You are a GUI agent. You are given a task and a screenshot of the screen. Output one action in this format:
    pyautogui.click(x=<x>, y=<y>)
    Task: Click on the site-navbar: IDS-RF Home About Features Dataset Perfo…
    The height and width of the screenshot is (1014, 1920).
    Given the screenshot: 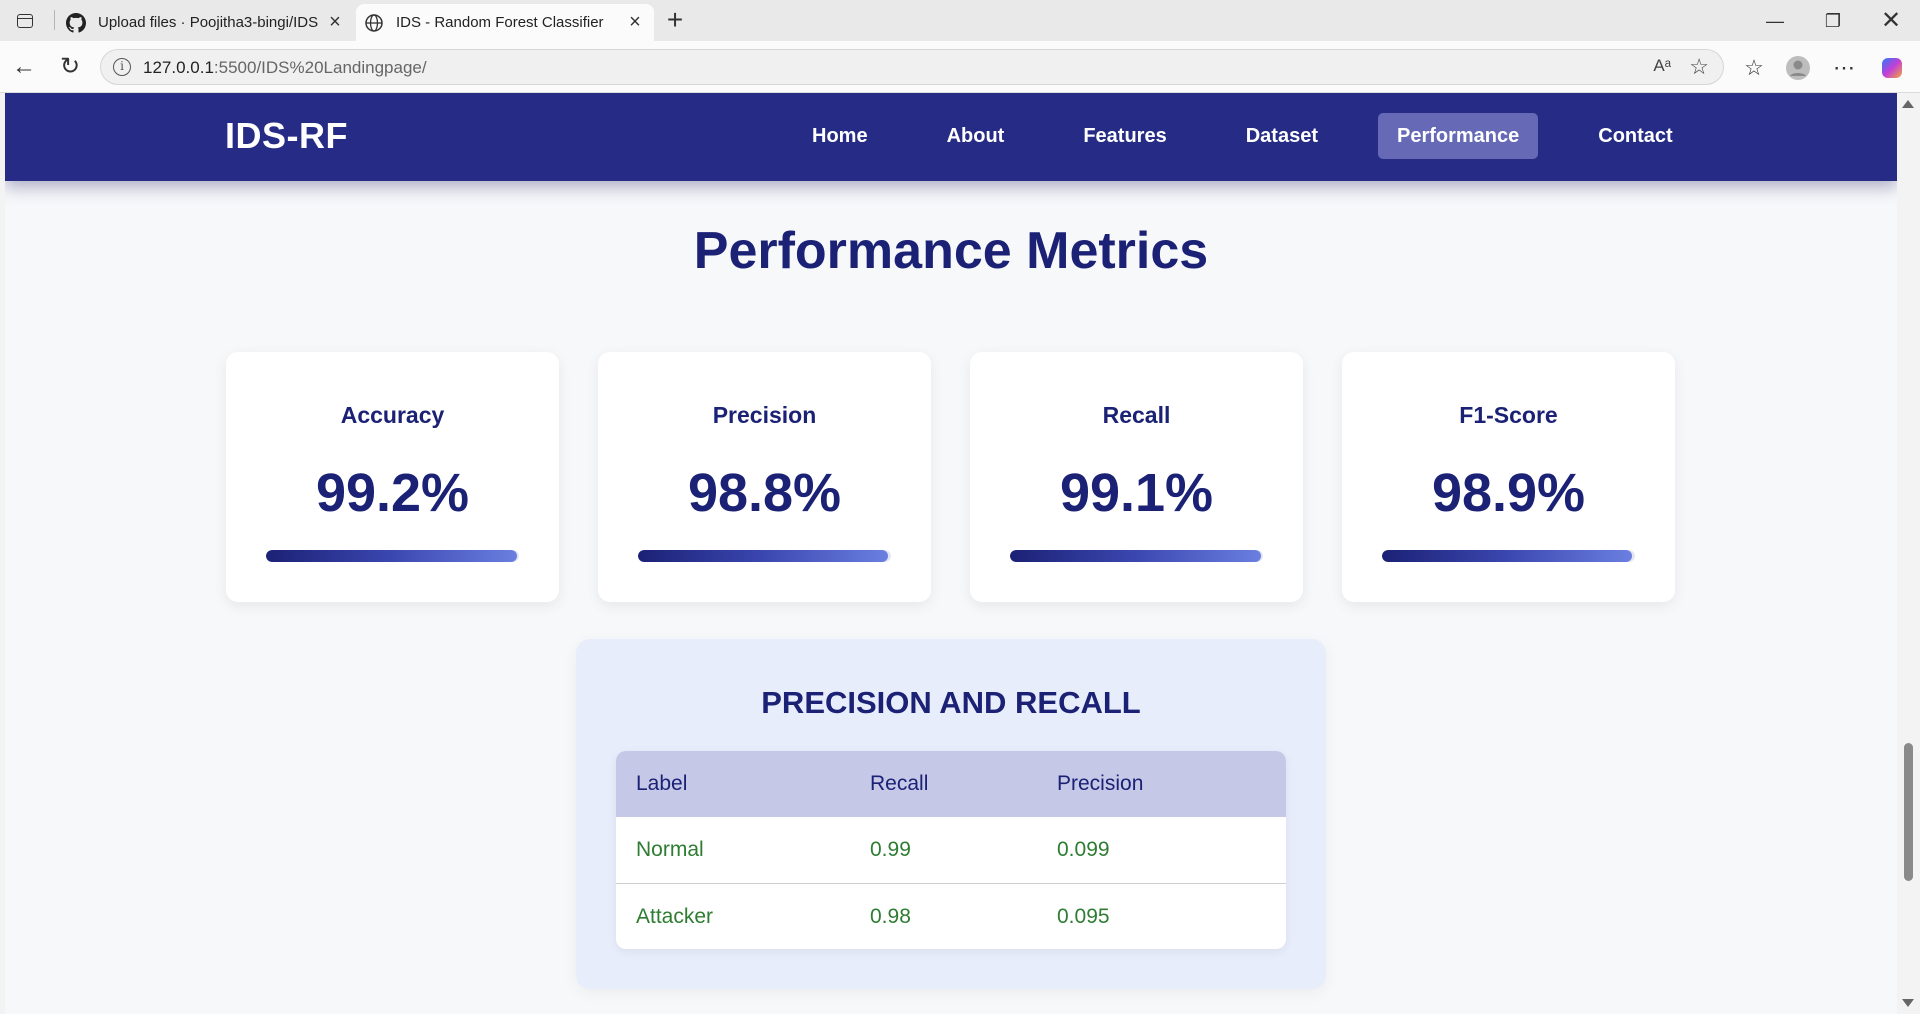 What is the action you would take?
    pyautogui.click(x=951, y=137)
    